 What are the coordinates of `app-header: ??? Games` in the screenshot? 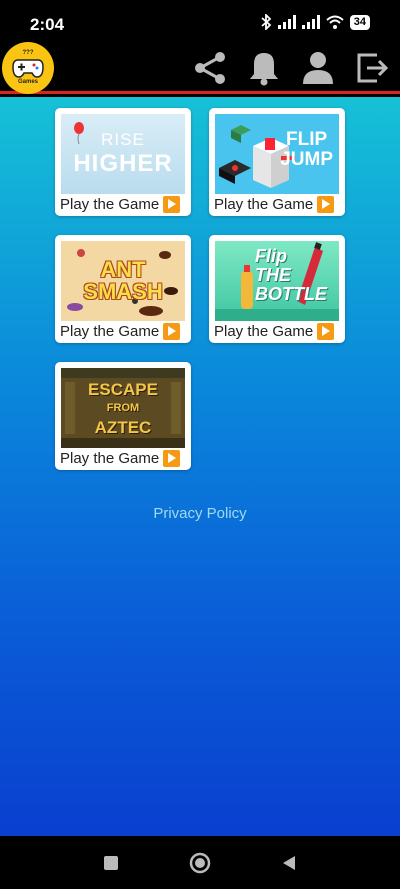 It's located at (200, 68).